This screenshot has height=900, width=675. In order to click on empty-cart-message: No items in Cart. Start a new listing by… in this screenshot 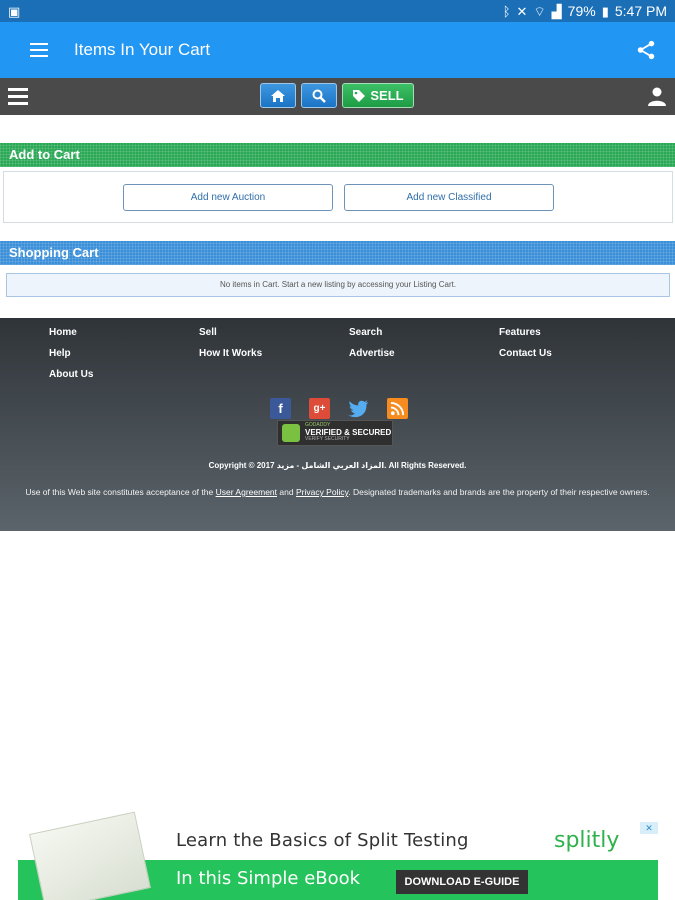, I will do `click(338, 285)`.